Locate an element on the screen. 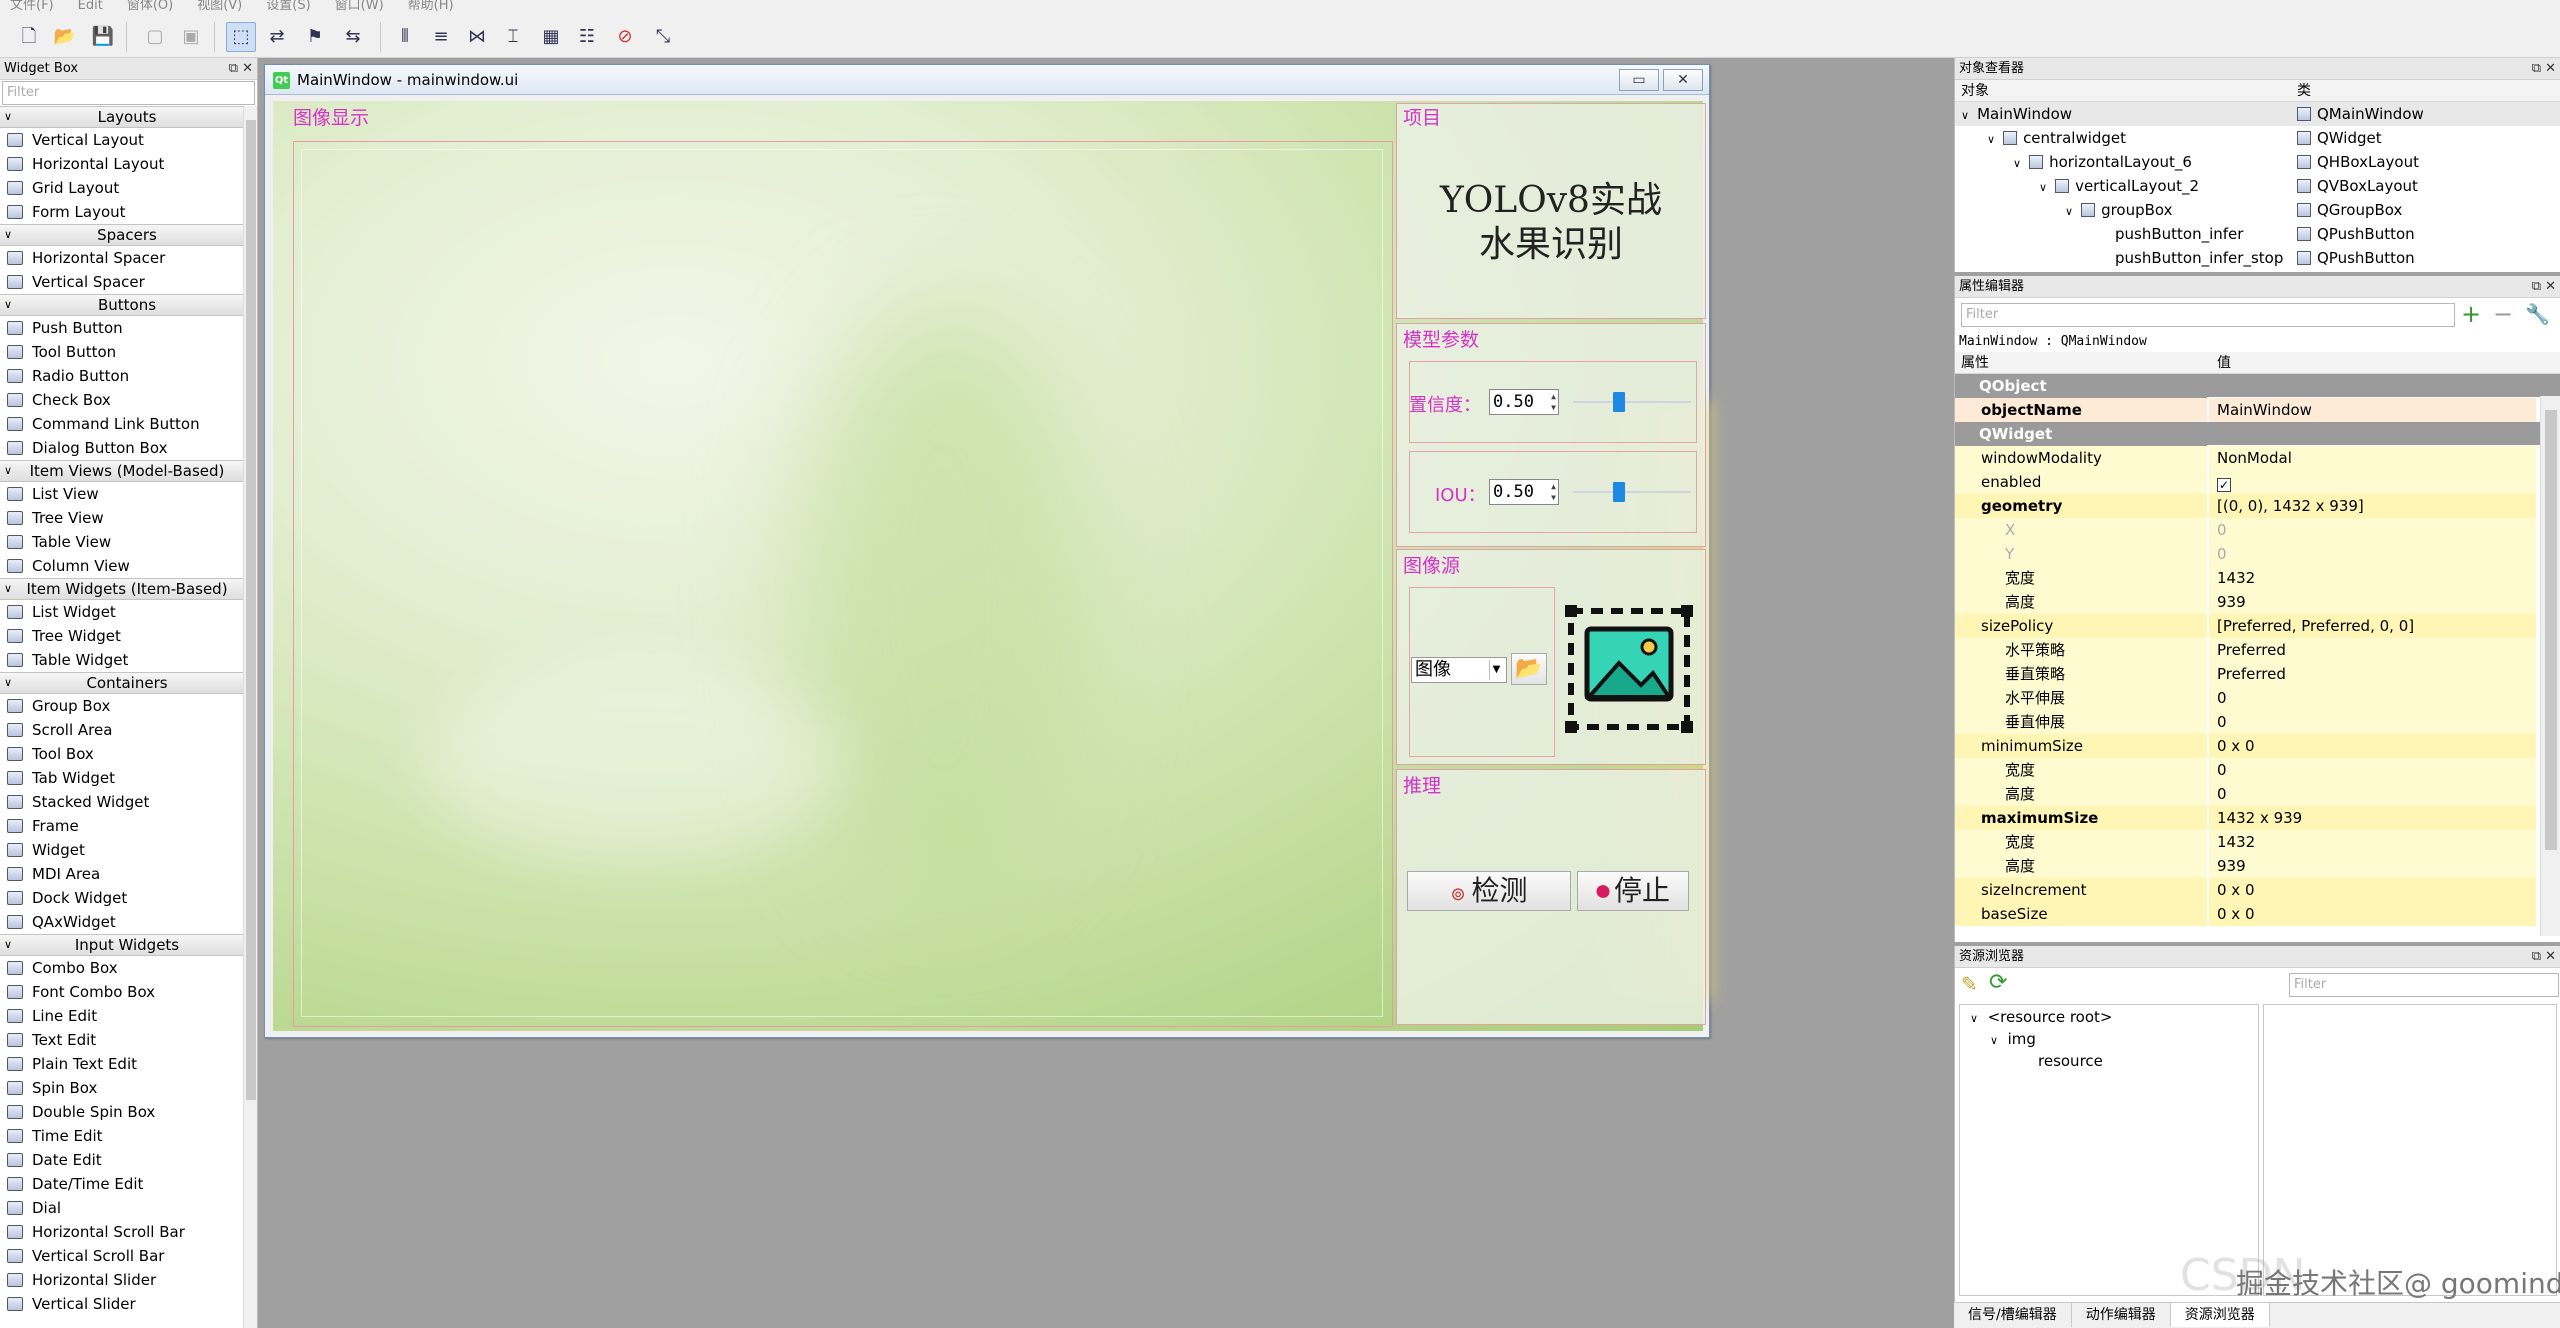  reload-icon: ⟳ is located at coordinates (1998, 982).